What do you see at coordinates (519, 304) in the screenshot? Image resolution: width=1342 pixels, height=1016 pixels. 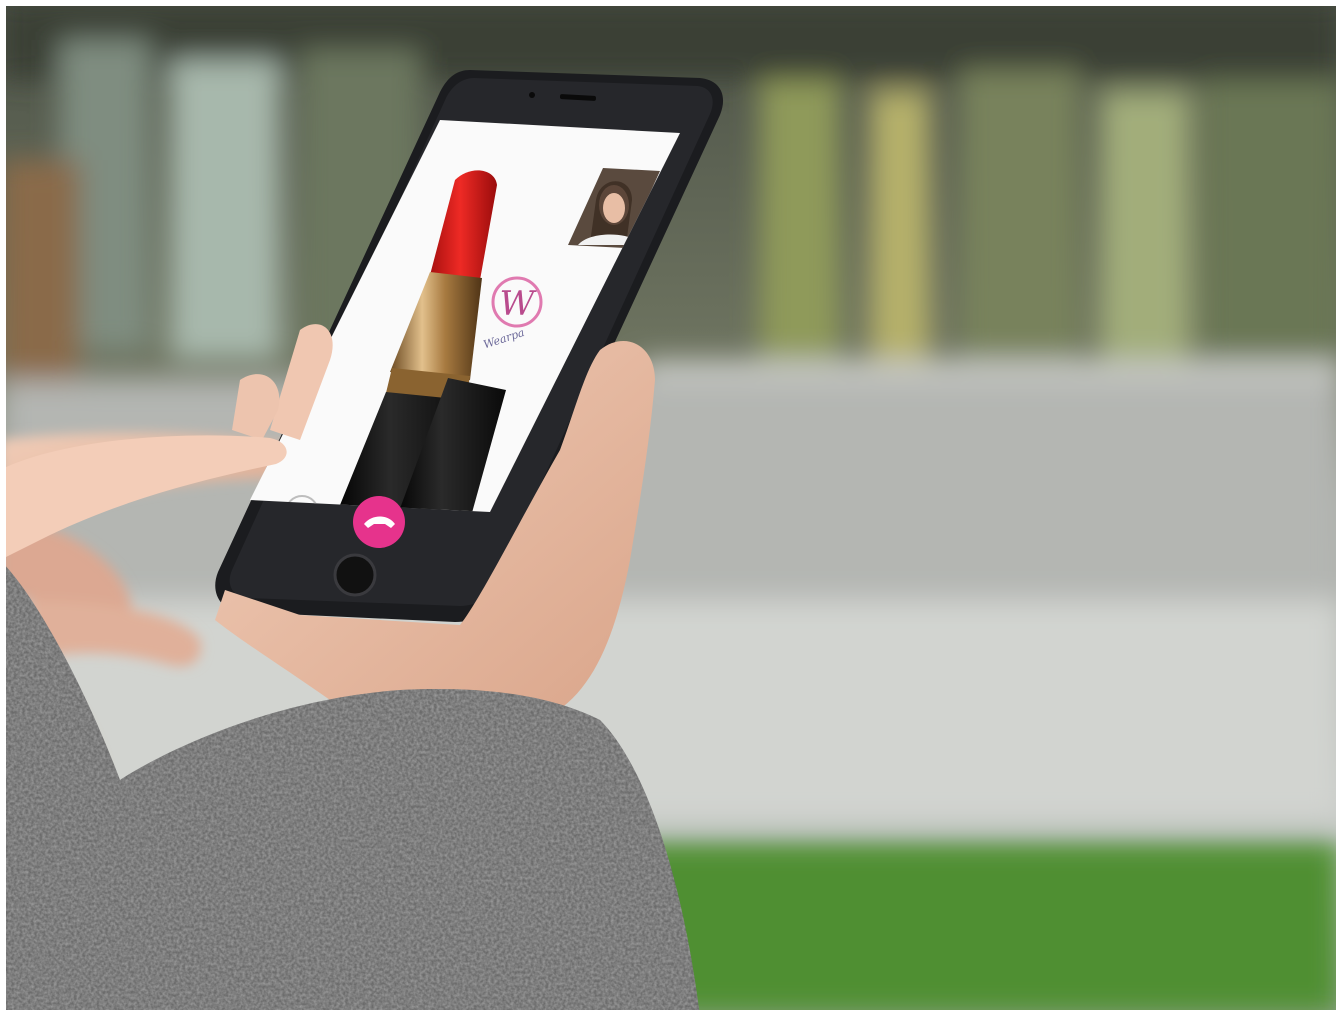 I see `svg-text: W` at bounding box center [519, 304].